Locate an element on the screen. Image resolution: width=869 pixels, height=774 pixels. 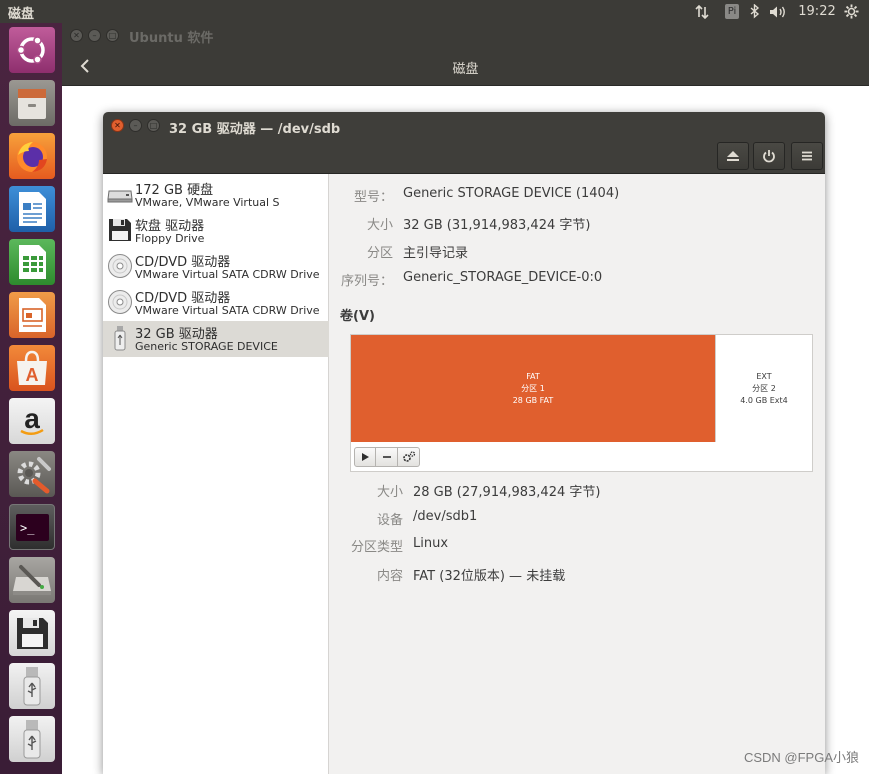
power-off-button is located at coordinates (769, 156).